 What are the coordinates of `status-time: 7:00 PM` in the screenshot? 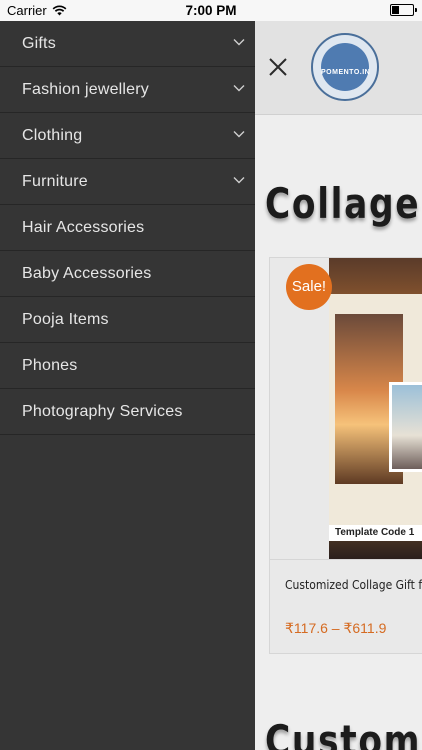 It's located at (211, 10).